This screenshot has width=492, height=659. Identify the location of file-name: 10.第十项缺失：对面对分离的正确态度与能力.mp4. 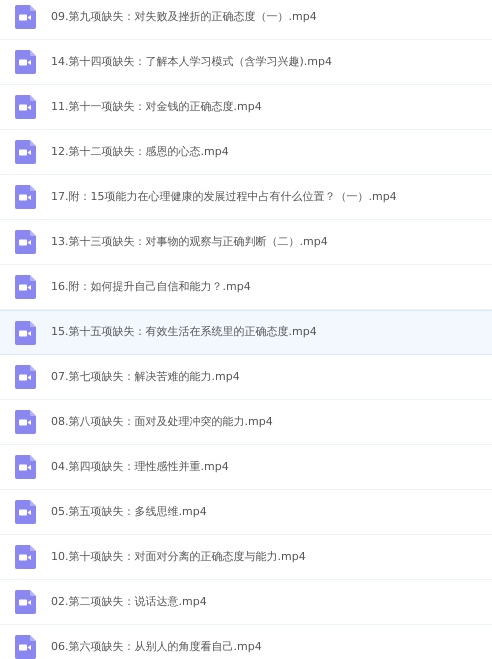
(178, 556).